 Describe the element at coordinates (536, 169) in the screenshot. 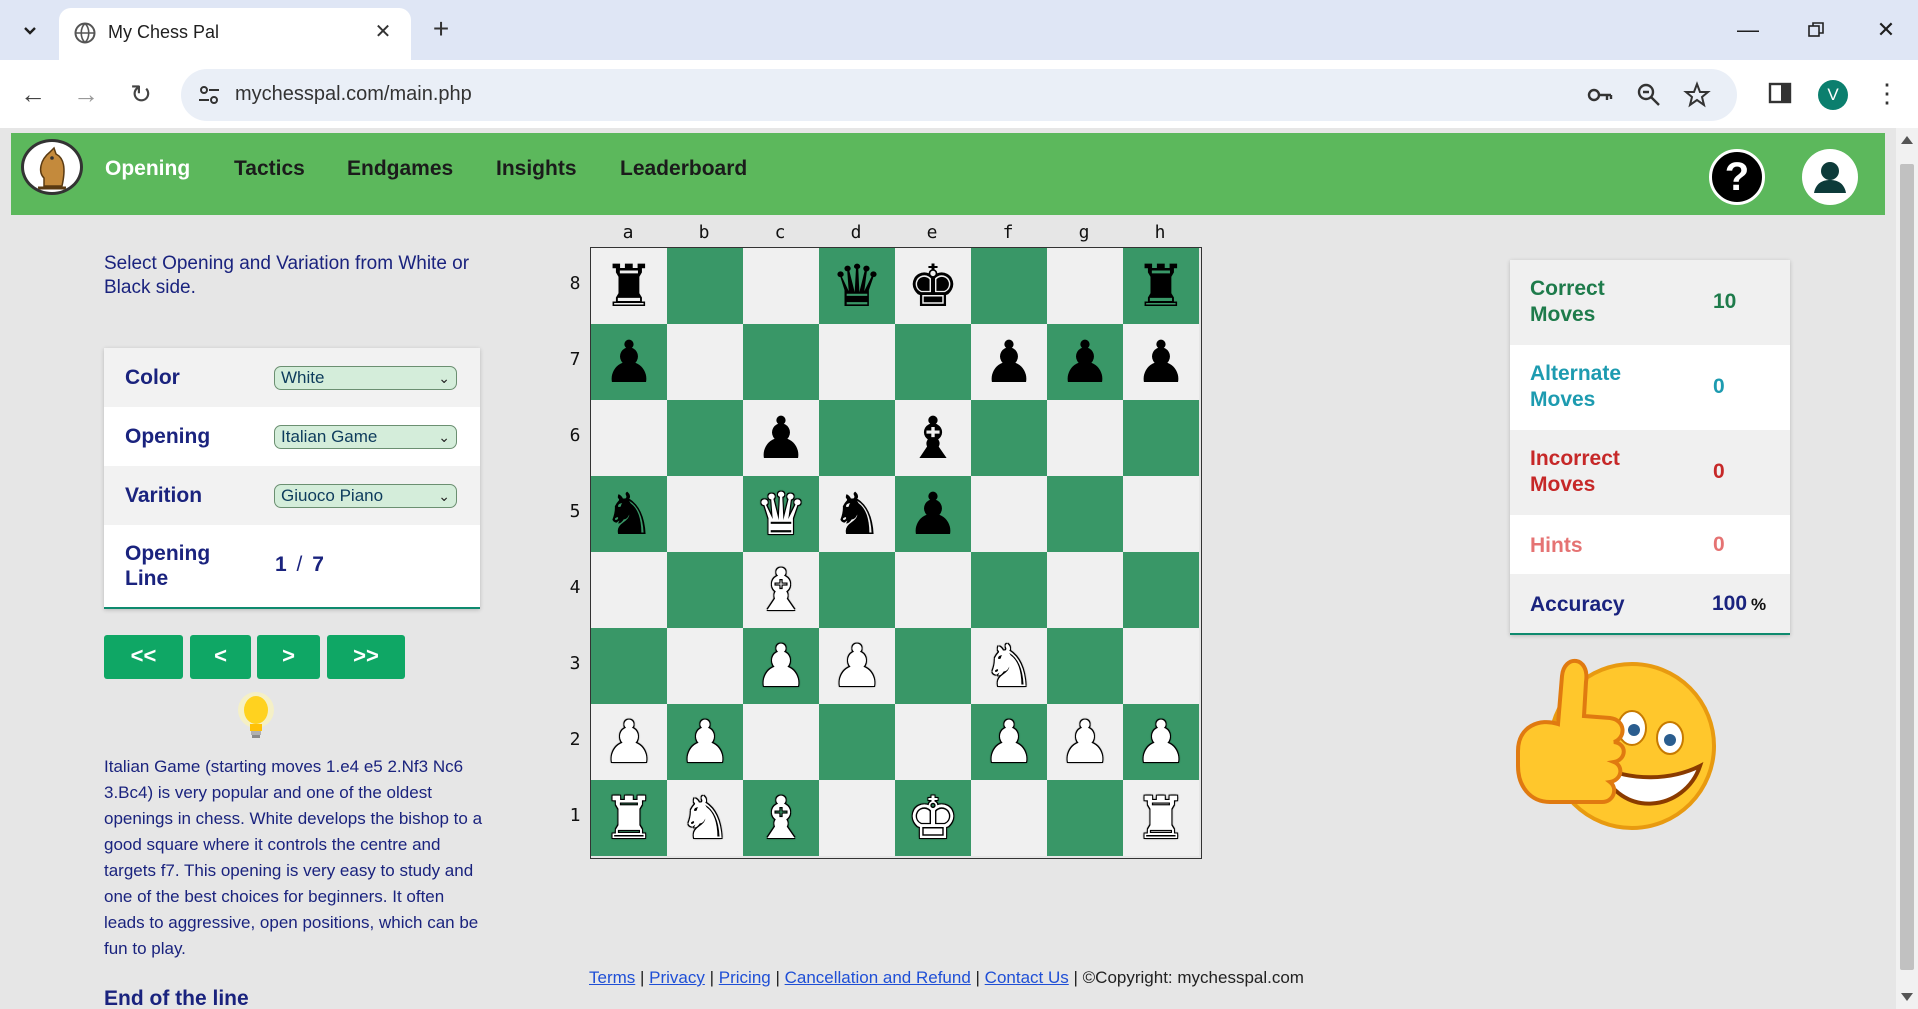

I see `nav-insights: Insights` at that location.